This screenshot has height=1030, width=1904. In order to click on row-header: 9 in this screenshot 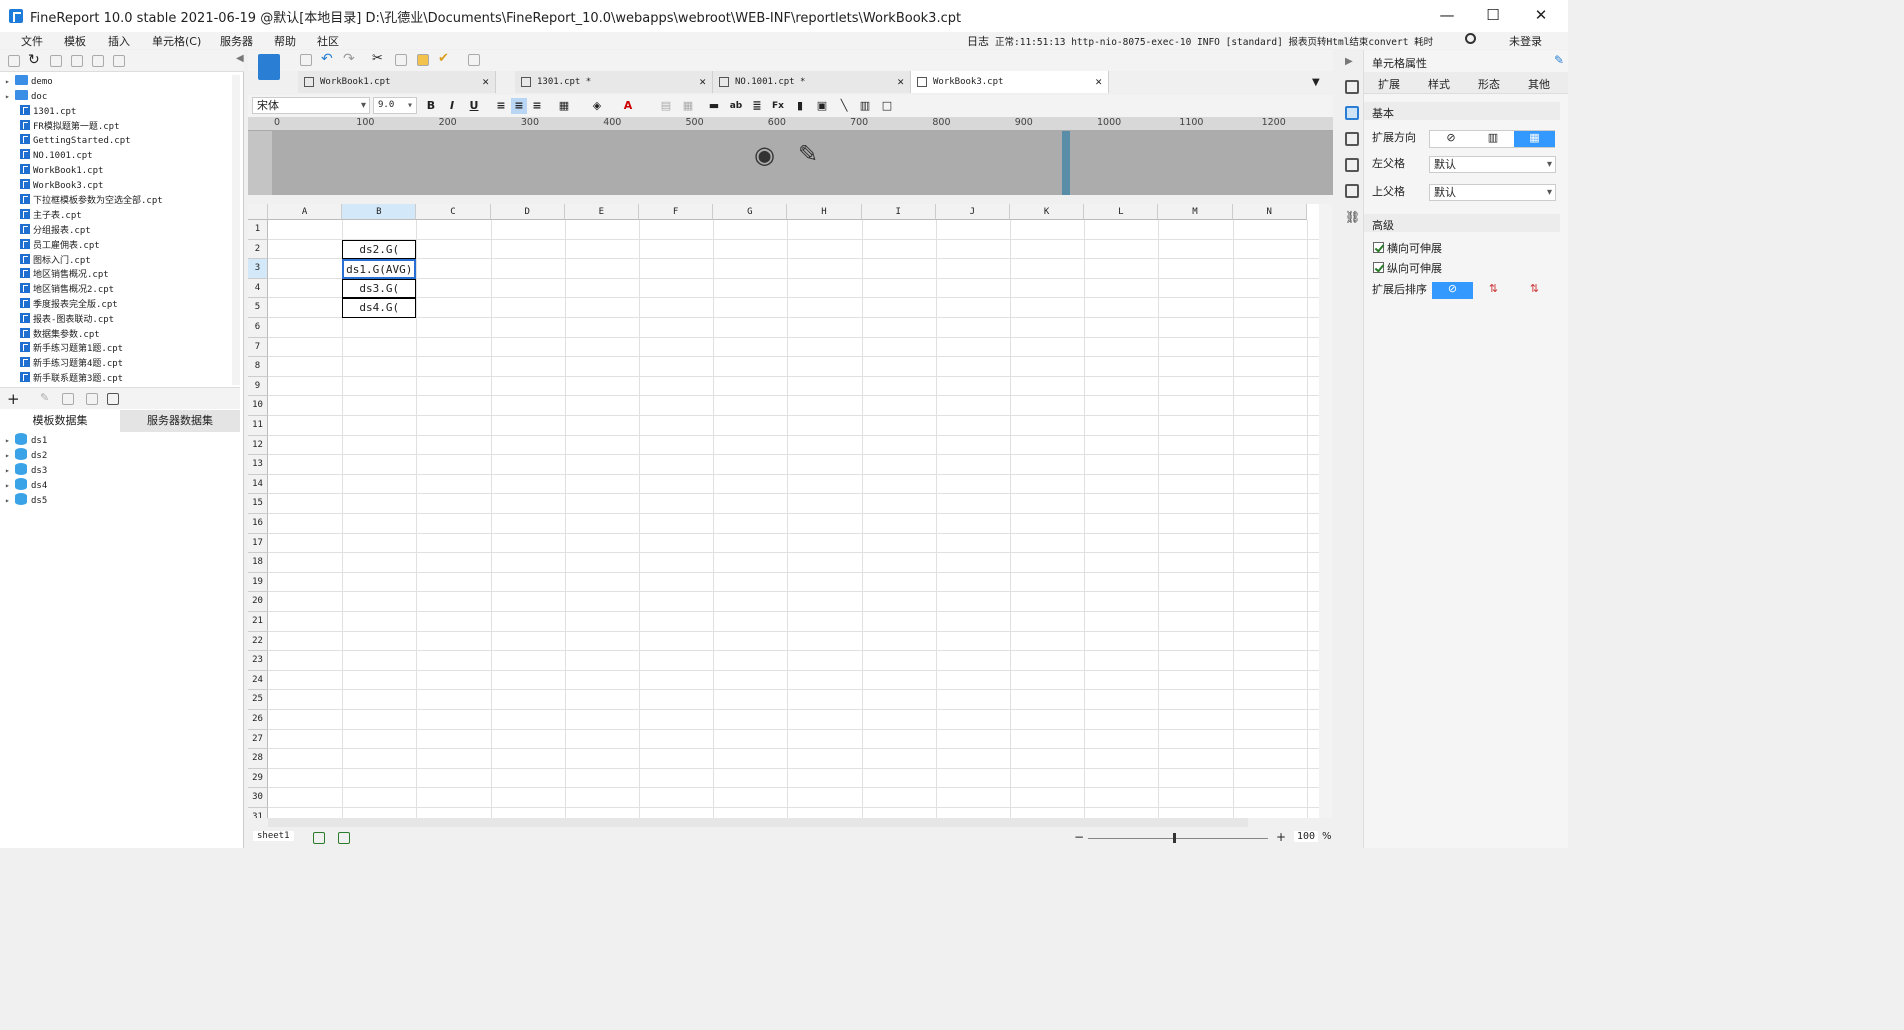, I will do `click(258, 386)`.